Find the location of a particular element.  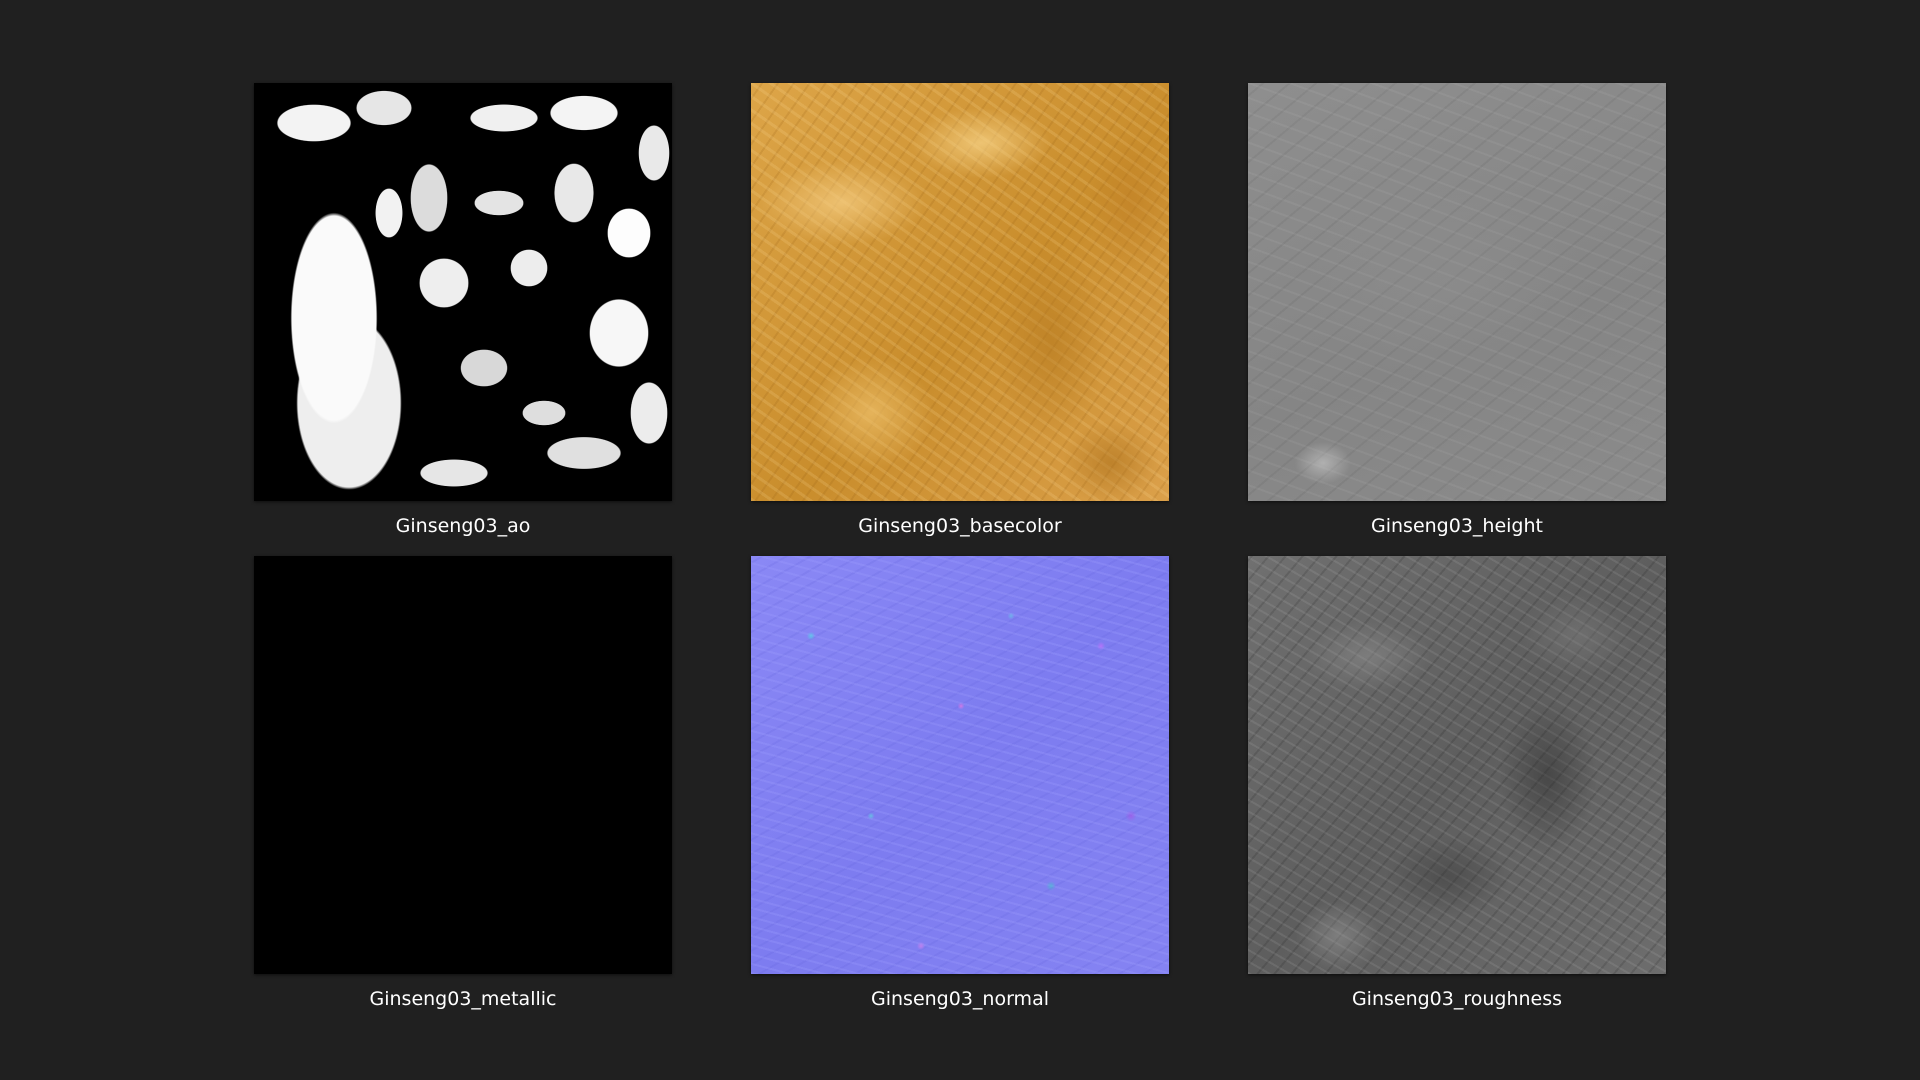

texture-thumbnail-roughness is located at coordinates (1457, 765).